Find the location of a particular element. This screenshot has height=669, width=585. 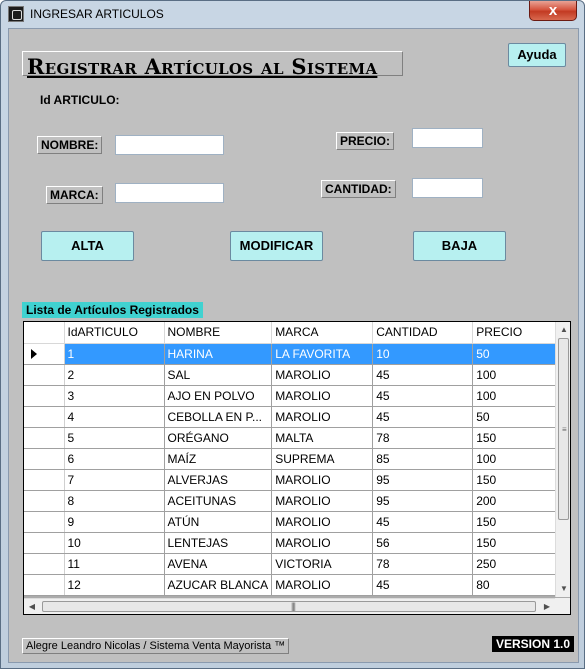

cell-nombre: ALVERJAS is located at coordinates (218, 480).